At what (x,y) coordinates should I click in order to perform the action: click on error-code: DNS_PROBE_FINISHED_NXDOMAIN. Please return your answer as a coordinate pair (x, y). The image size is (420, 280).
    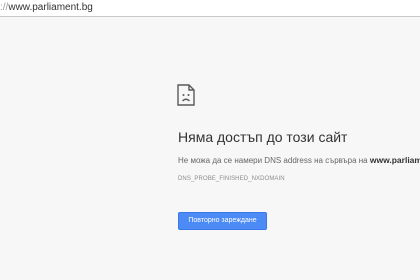
    Looking at the image, I should click on (231, 179).